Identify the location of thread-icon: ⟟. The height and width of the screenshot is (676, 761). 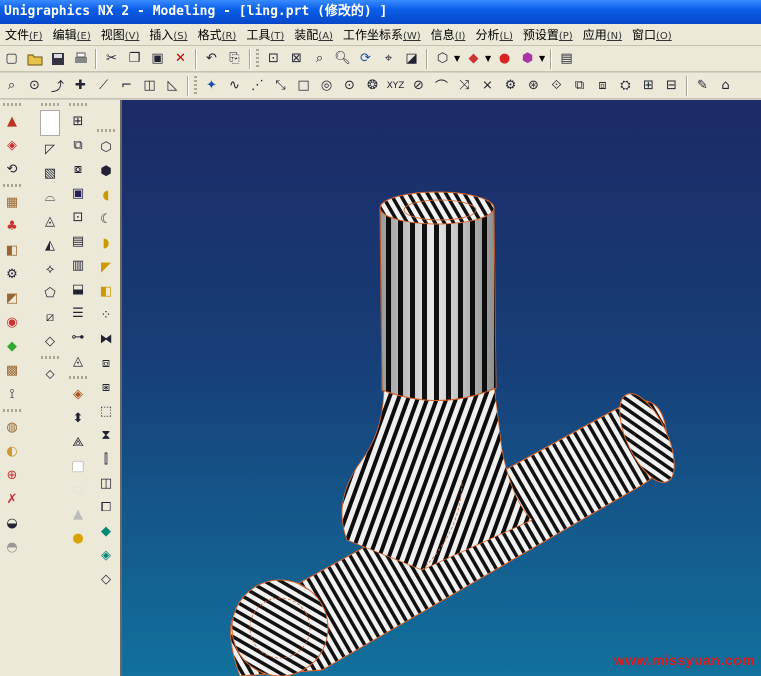
(12, 394).